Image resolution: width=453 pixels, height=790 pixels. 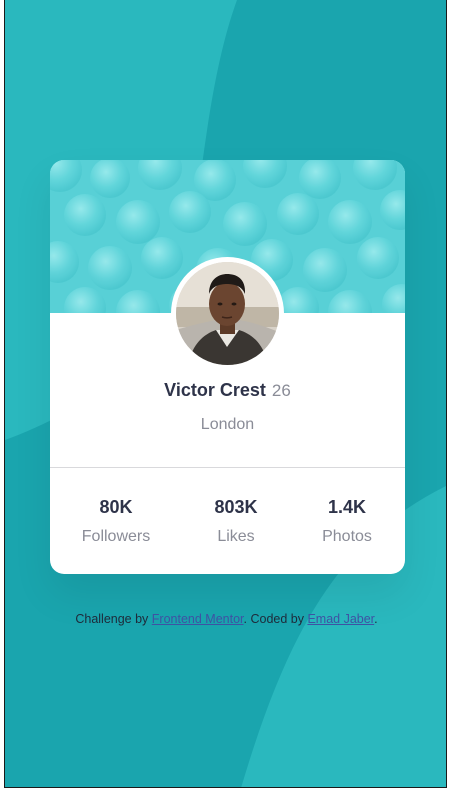 I want to click on stat-value: 80K, so click(x=116, y=507).